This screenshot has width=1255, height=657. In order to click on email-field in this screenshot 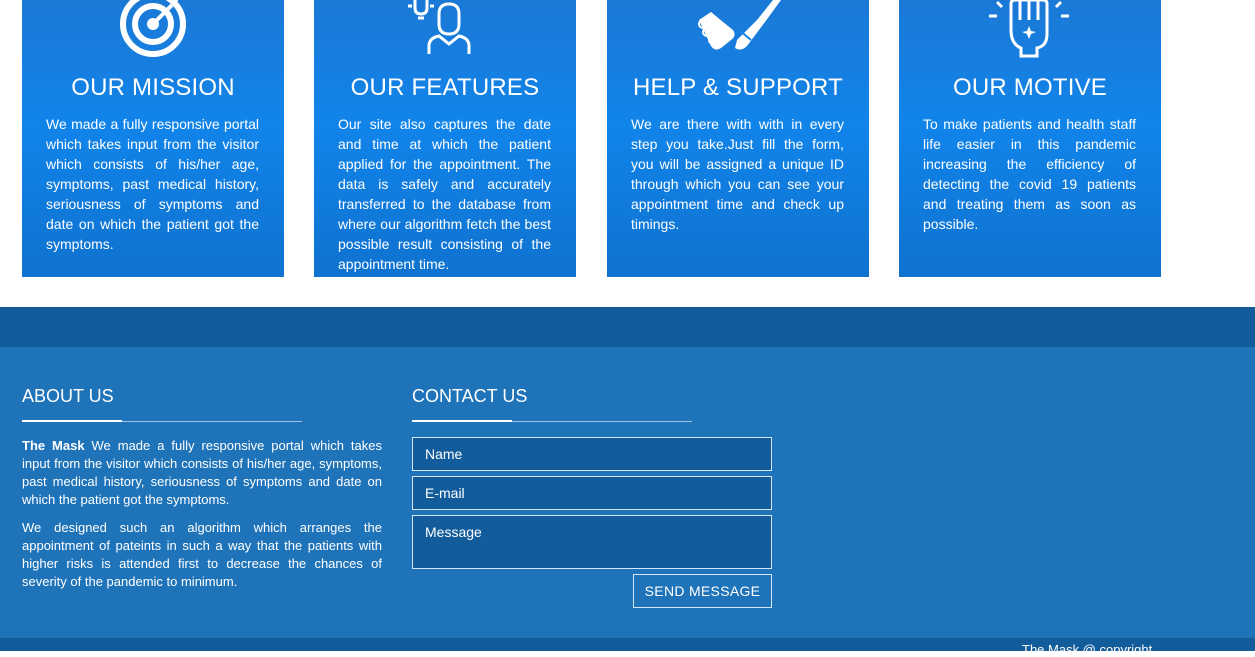, I will do `click(592, 493)`.